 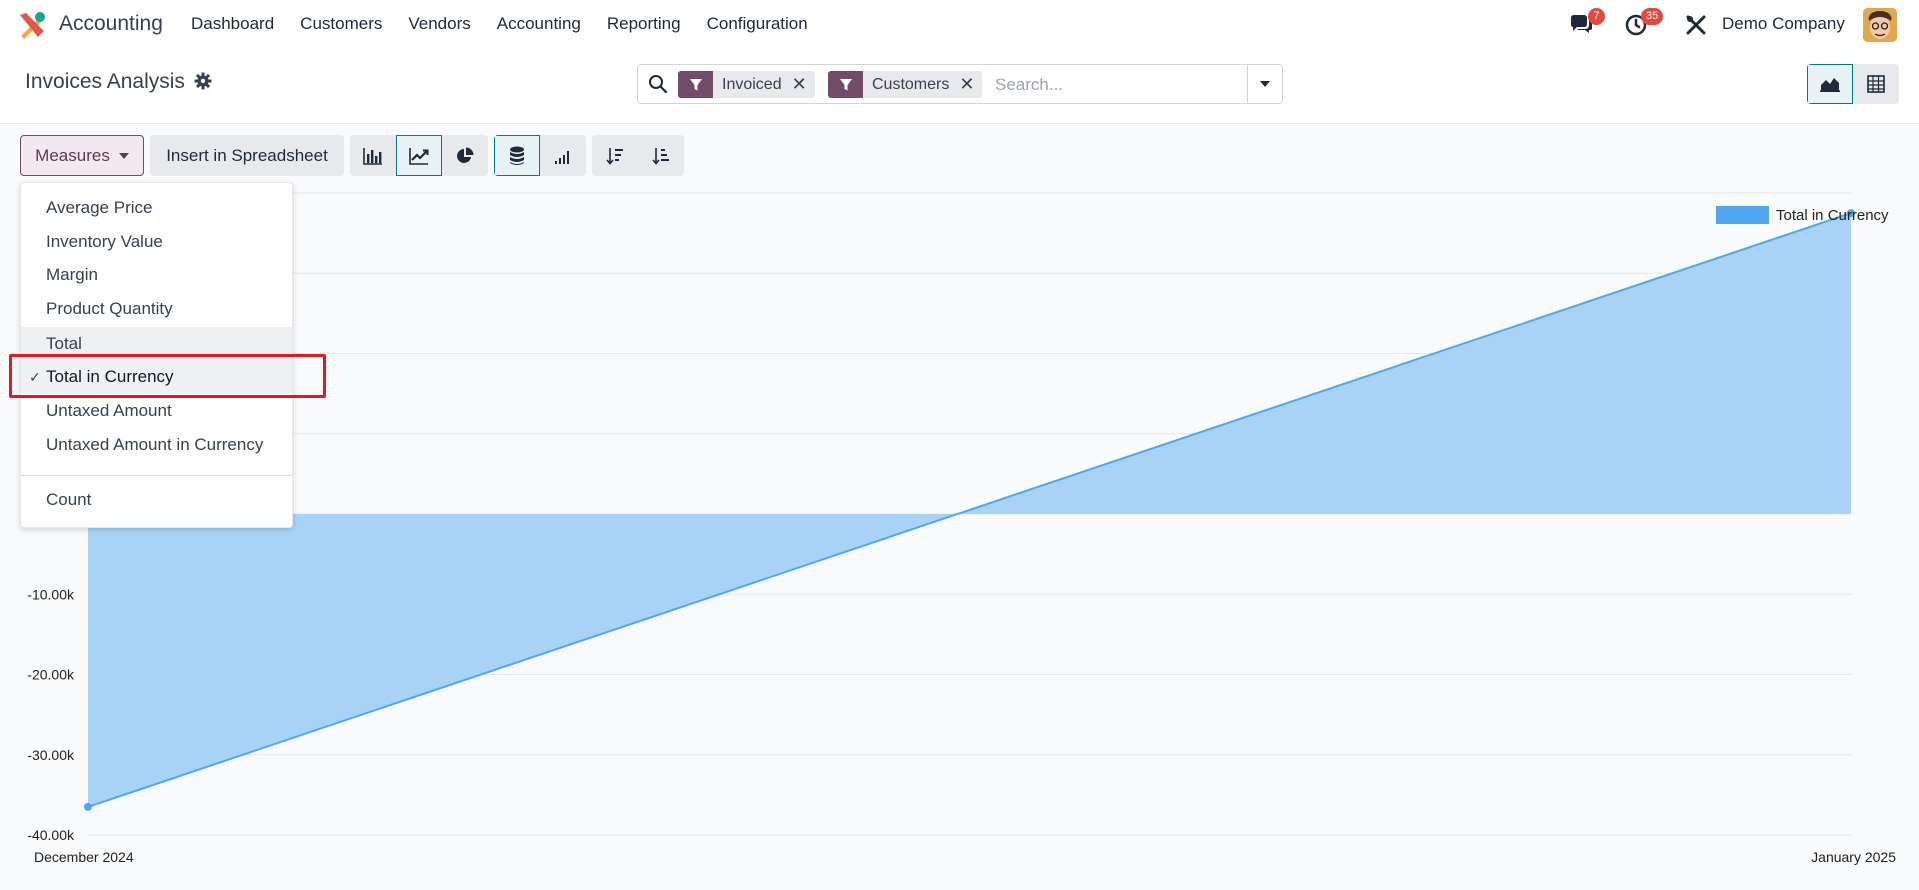 I want to click on messages-badge: 7, so click(x=1596, y=16).